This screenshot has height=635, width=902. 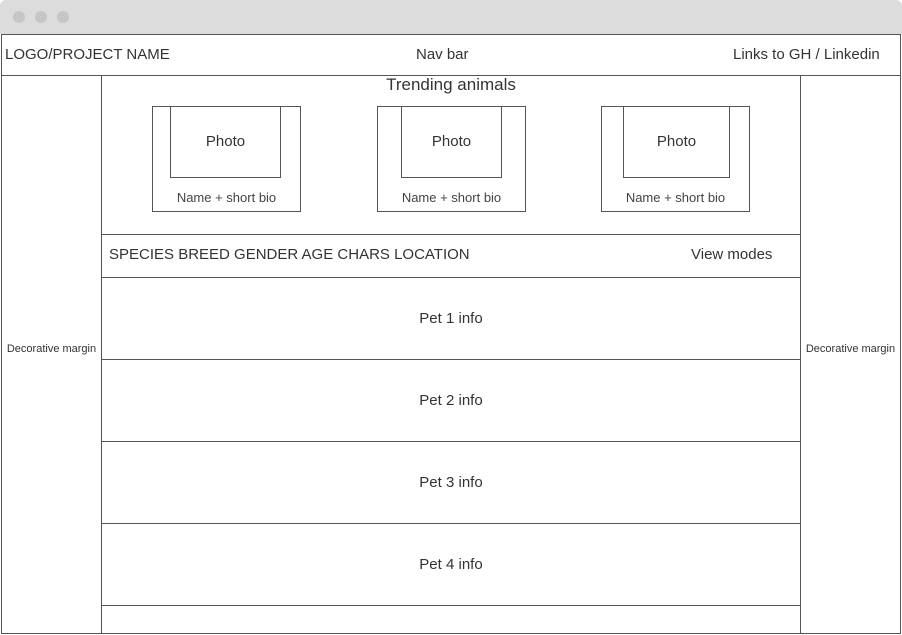 I want to click on pet-row: Pet 2 info, so click(x=451, y=400).